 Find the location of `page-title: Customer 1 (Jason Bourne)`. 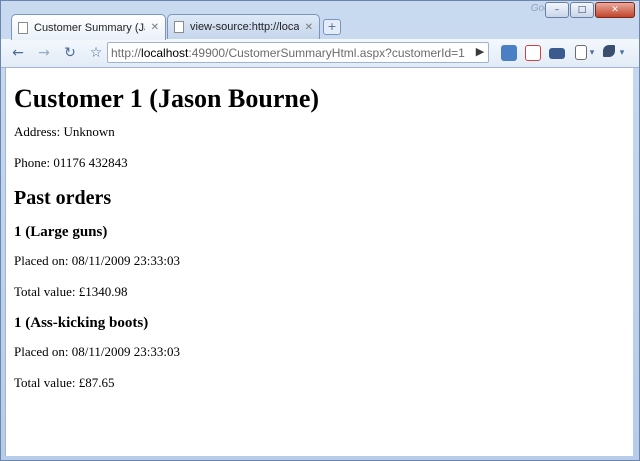

page-title: Customer 1 (Jason Bourne) is located at coordinates (167, 98).